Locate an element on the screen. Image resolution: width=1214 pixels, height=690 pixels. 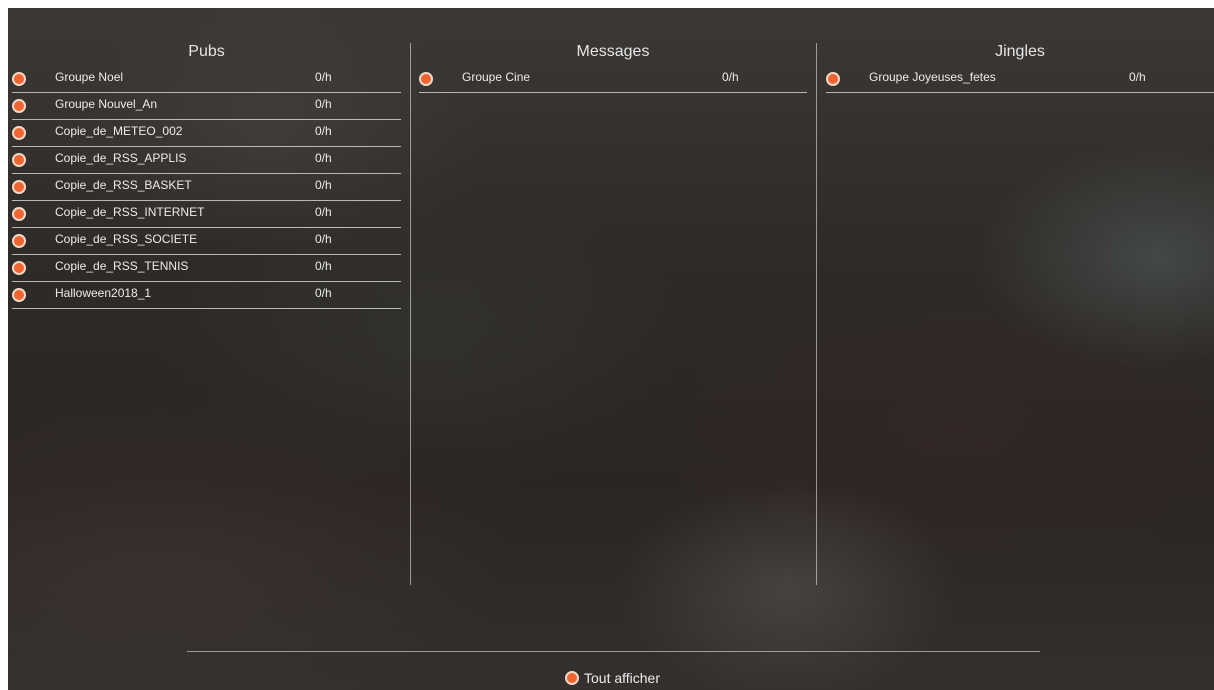
list-item: Copie_de_RSS_INTERNET 0/h is located at coordinates (206, 214).